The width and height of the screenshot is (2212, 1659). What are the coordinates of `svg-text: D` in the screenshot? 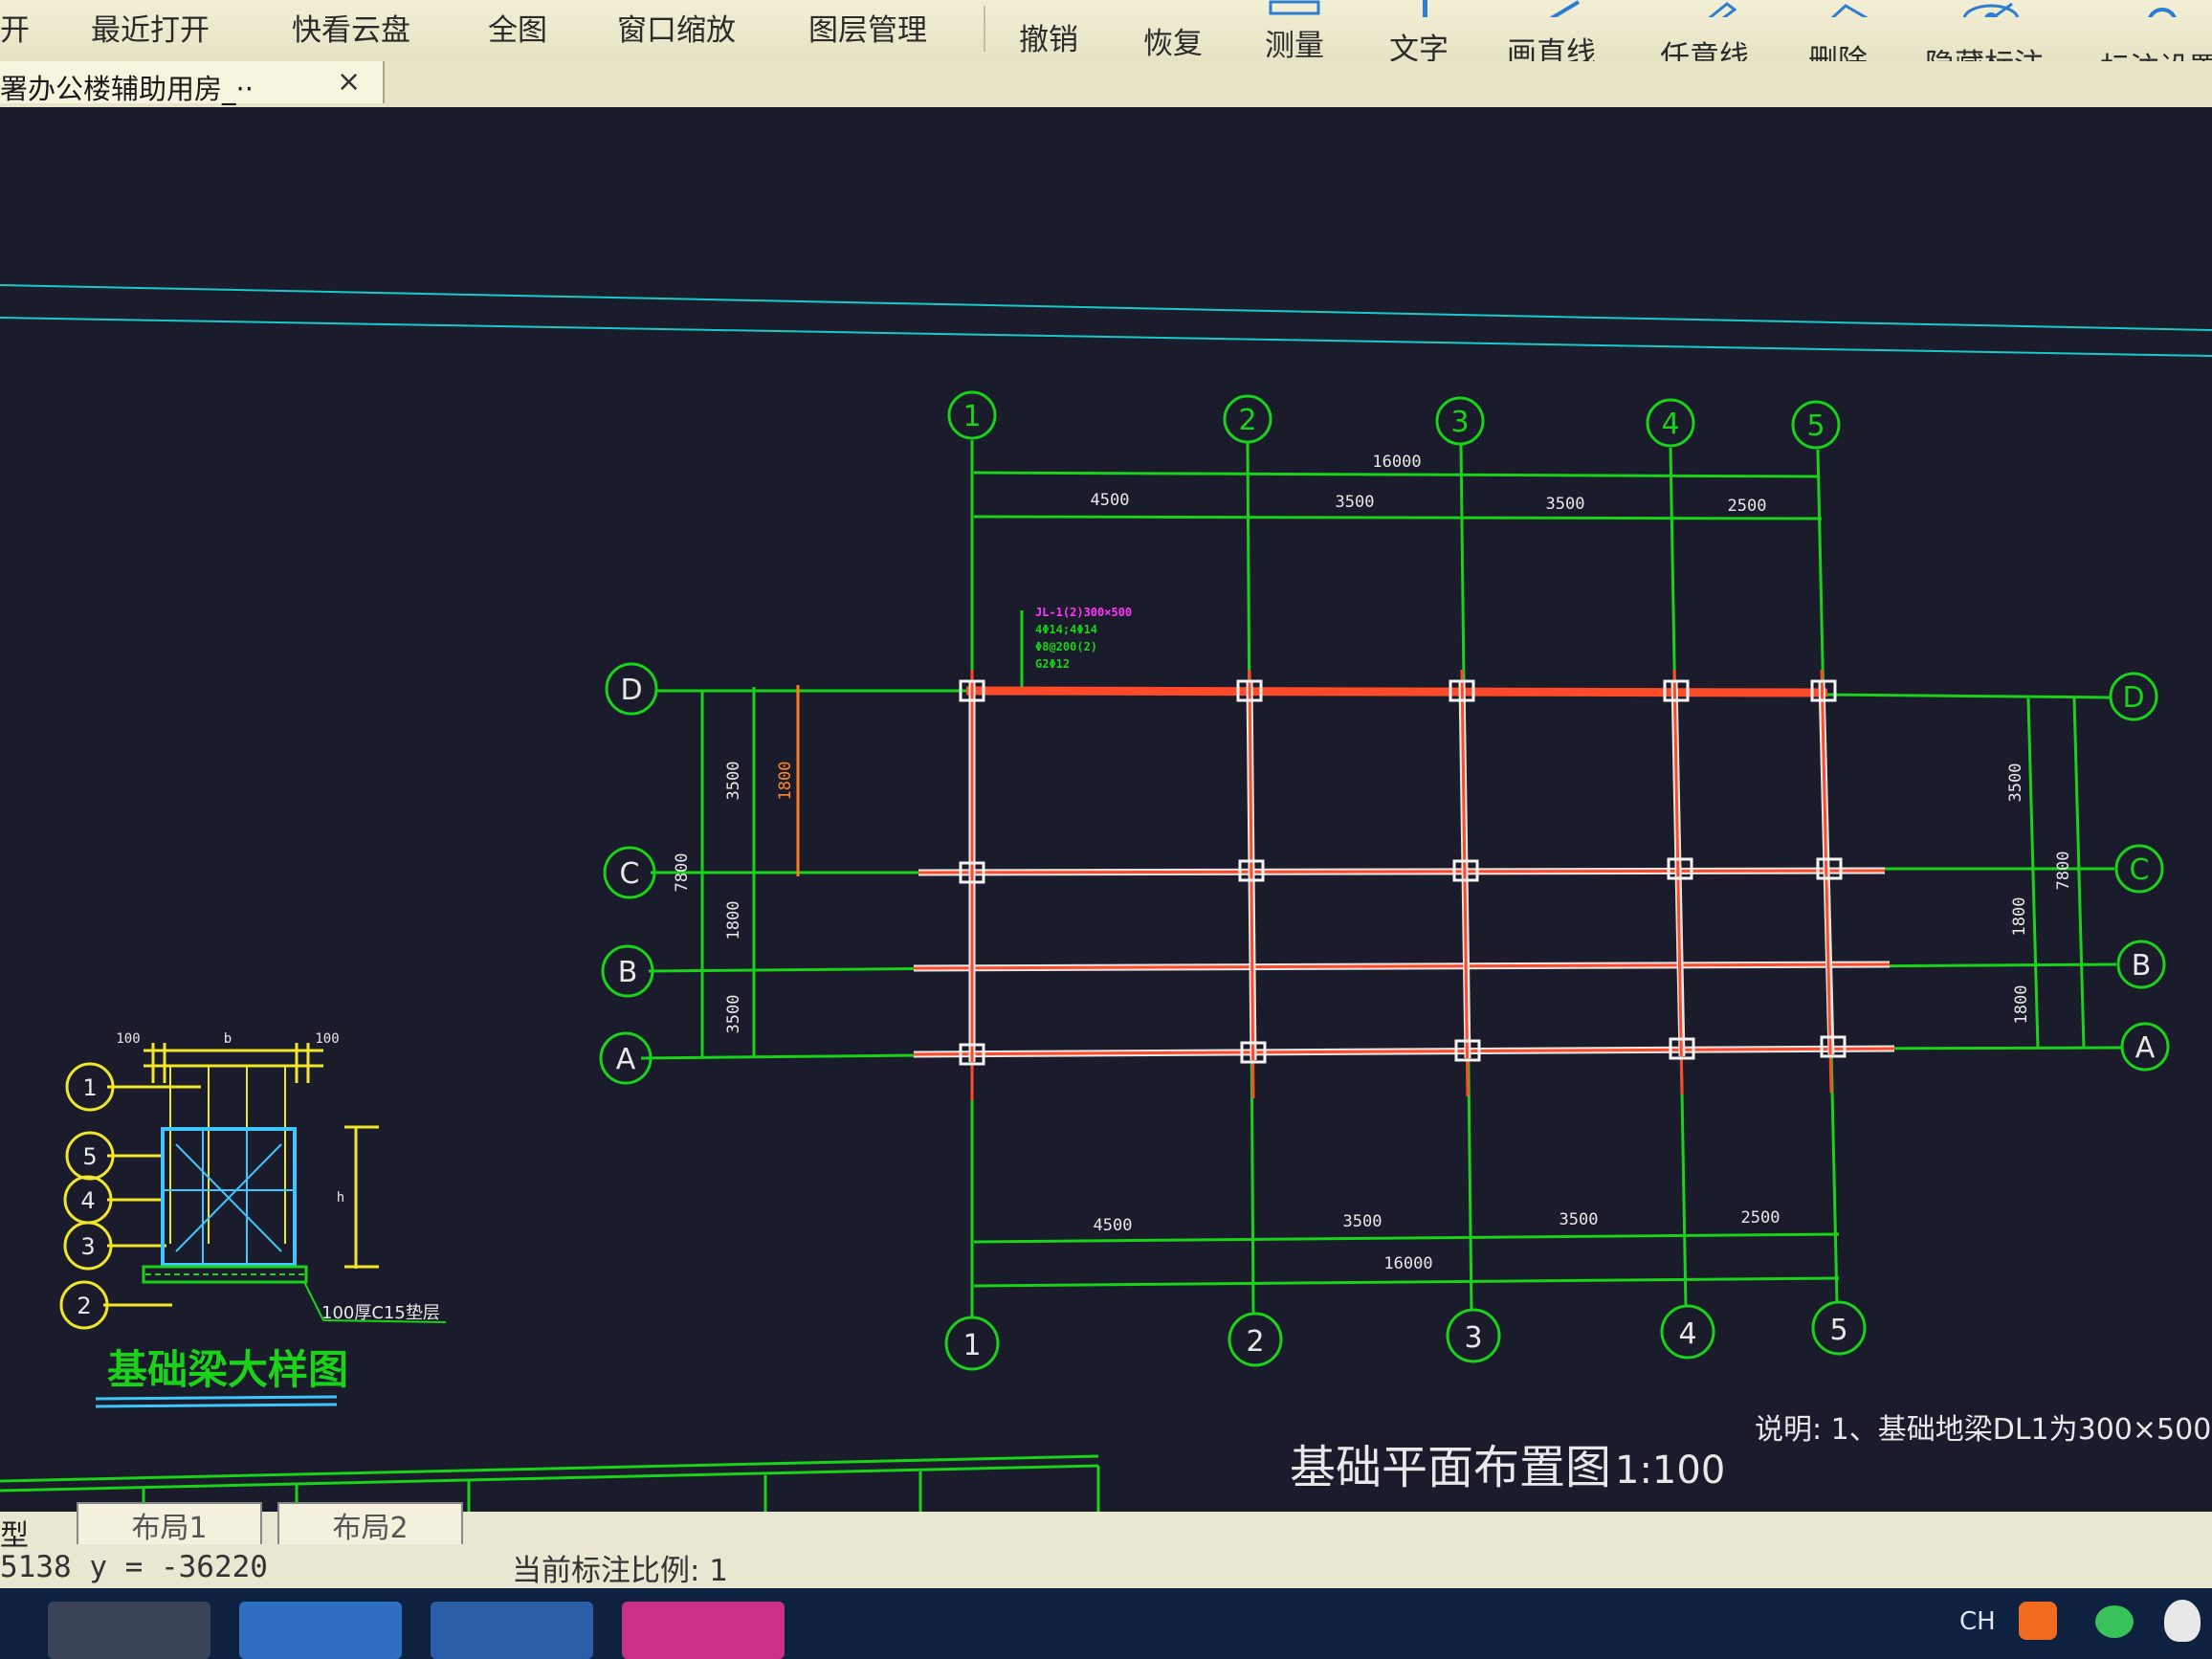 It's located at (631, 690).